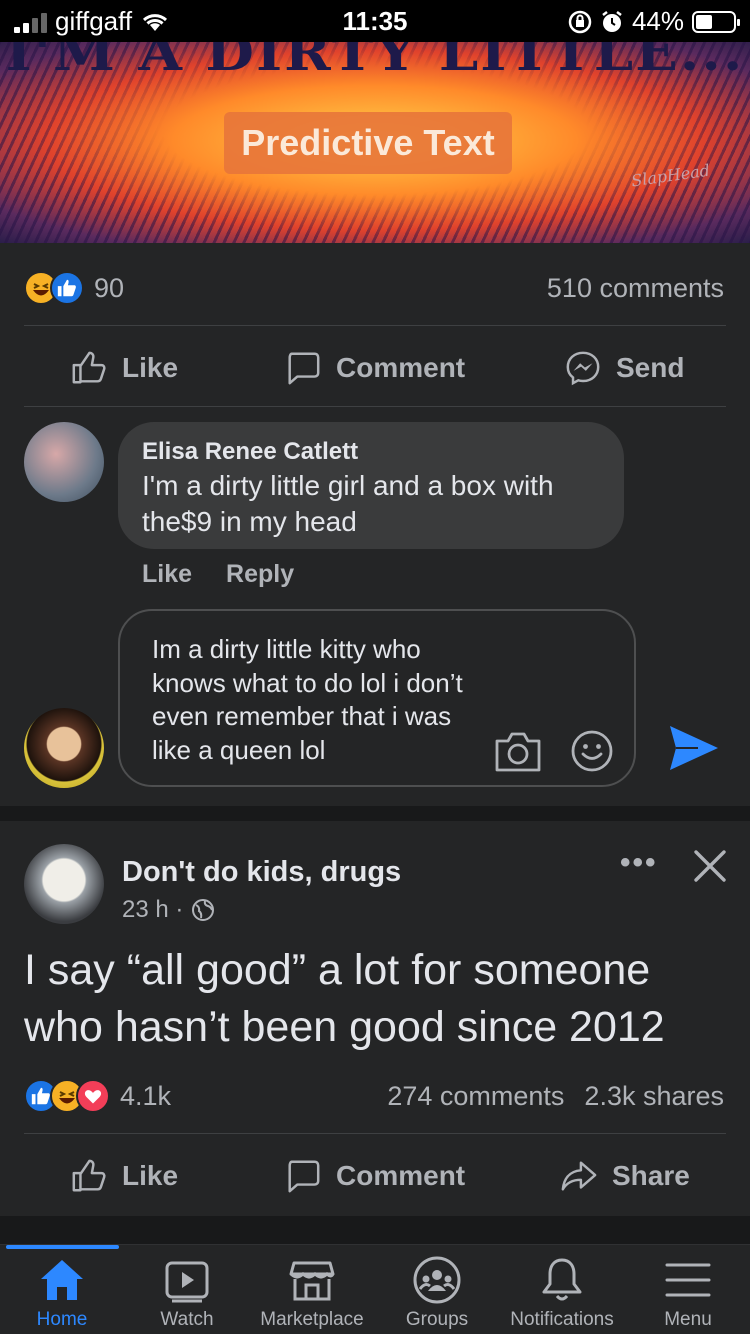 The height and width of the screenshot is (1334, 750). What do you see at coordinates (518, 751) in the screenshot?
I see `camera-icon` at bounding box center [518, 751].